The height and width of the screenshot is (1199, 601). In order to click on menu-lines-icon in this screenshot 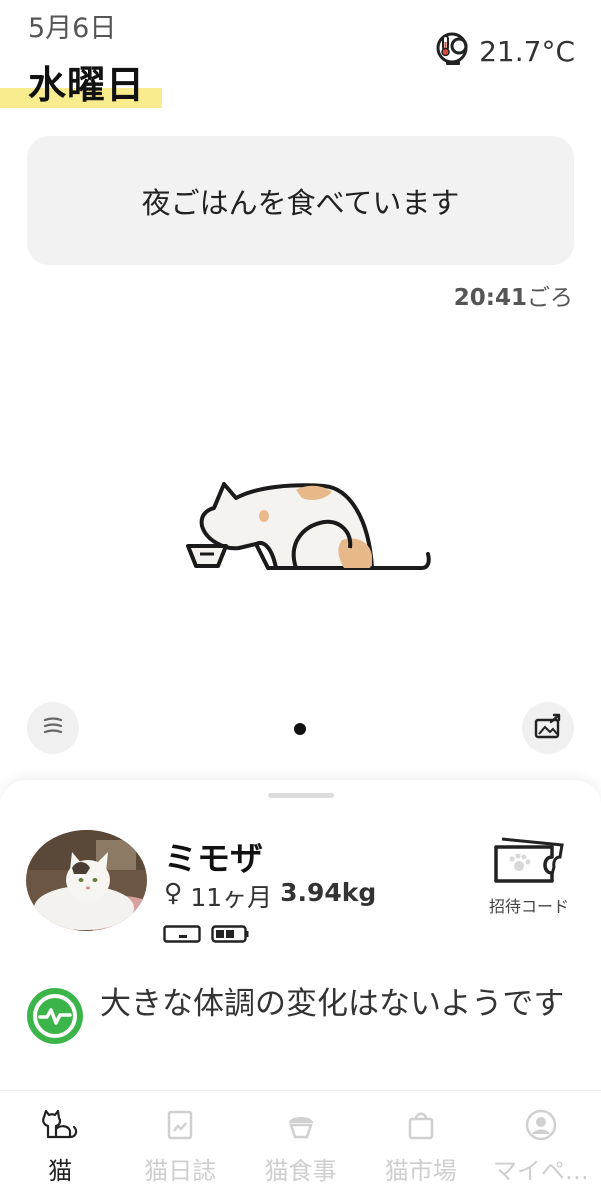, I will do `click(53, 728)`.